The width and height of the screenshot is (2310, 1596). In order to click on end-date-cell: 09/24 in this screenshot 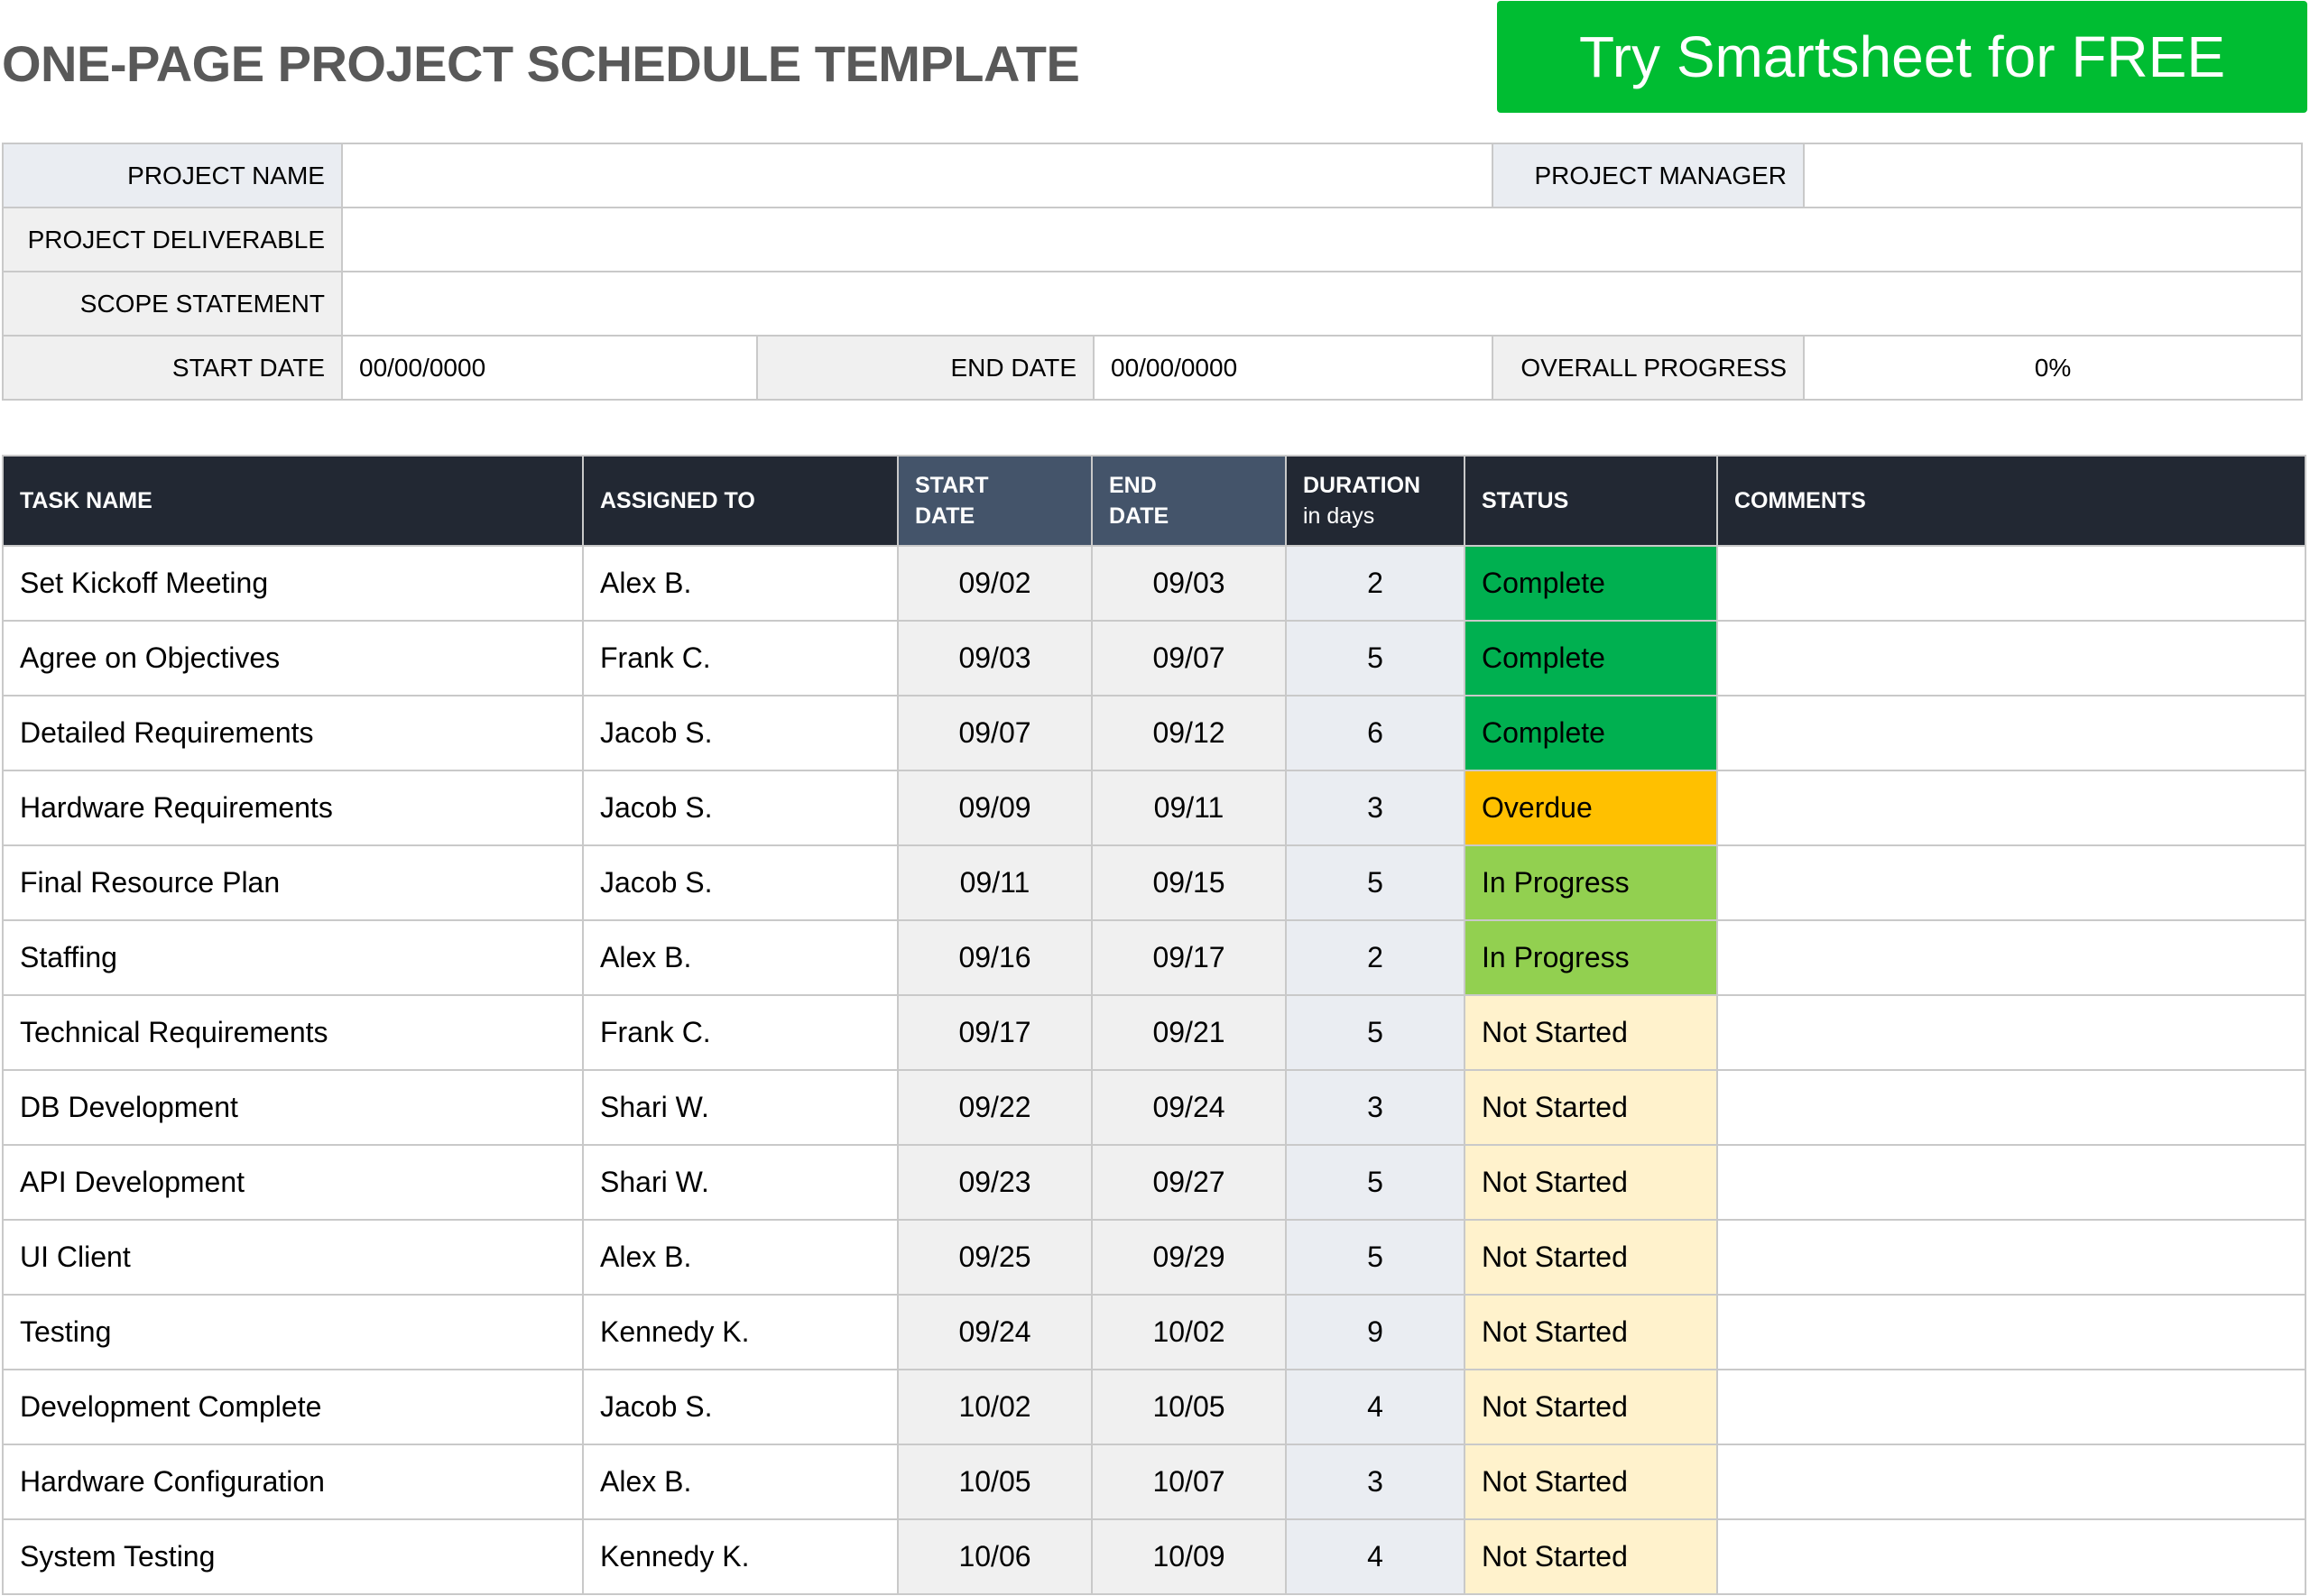, I will do `click(1189, 1107)`.